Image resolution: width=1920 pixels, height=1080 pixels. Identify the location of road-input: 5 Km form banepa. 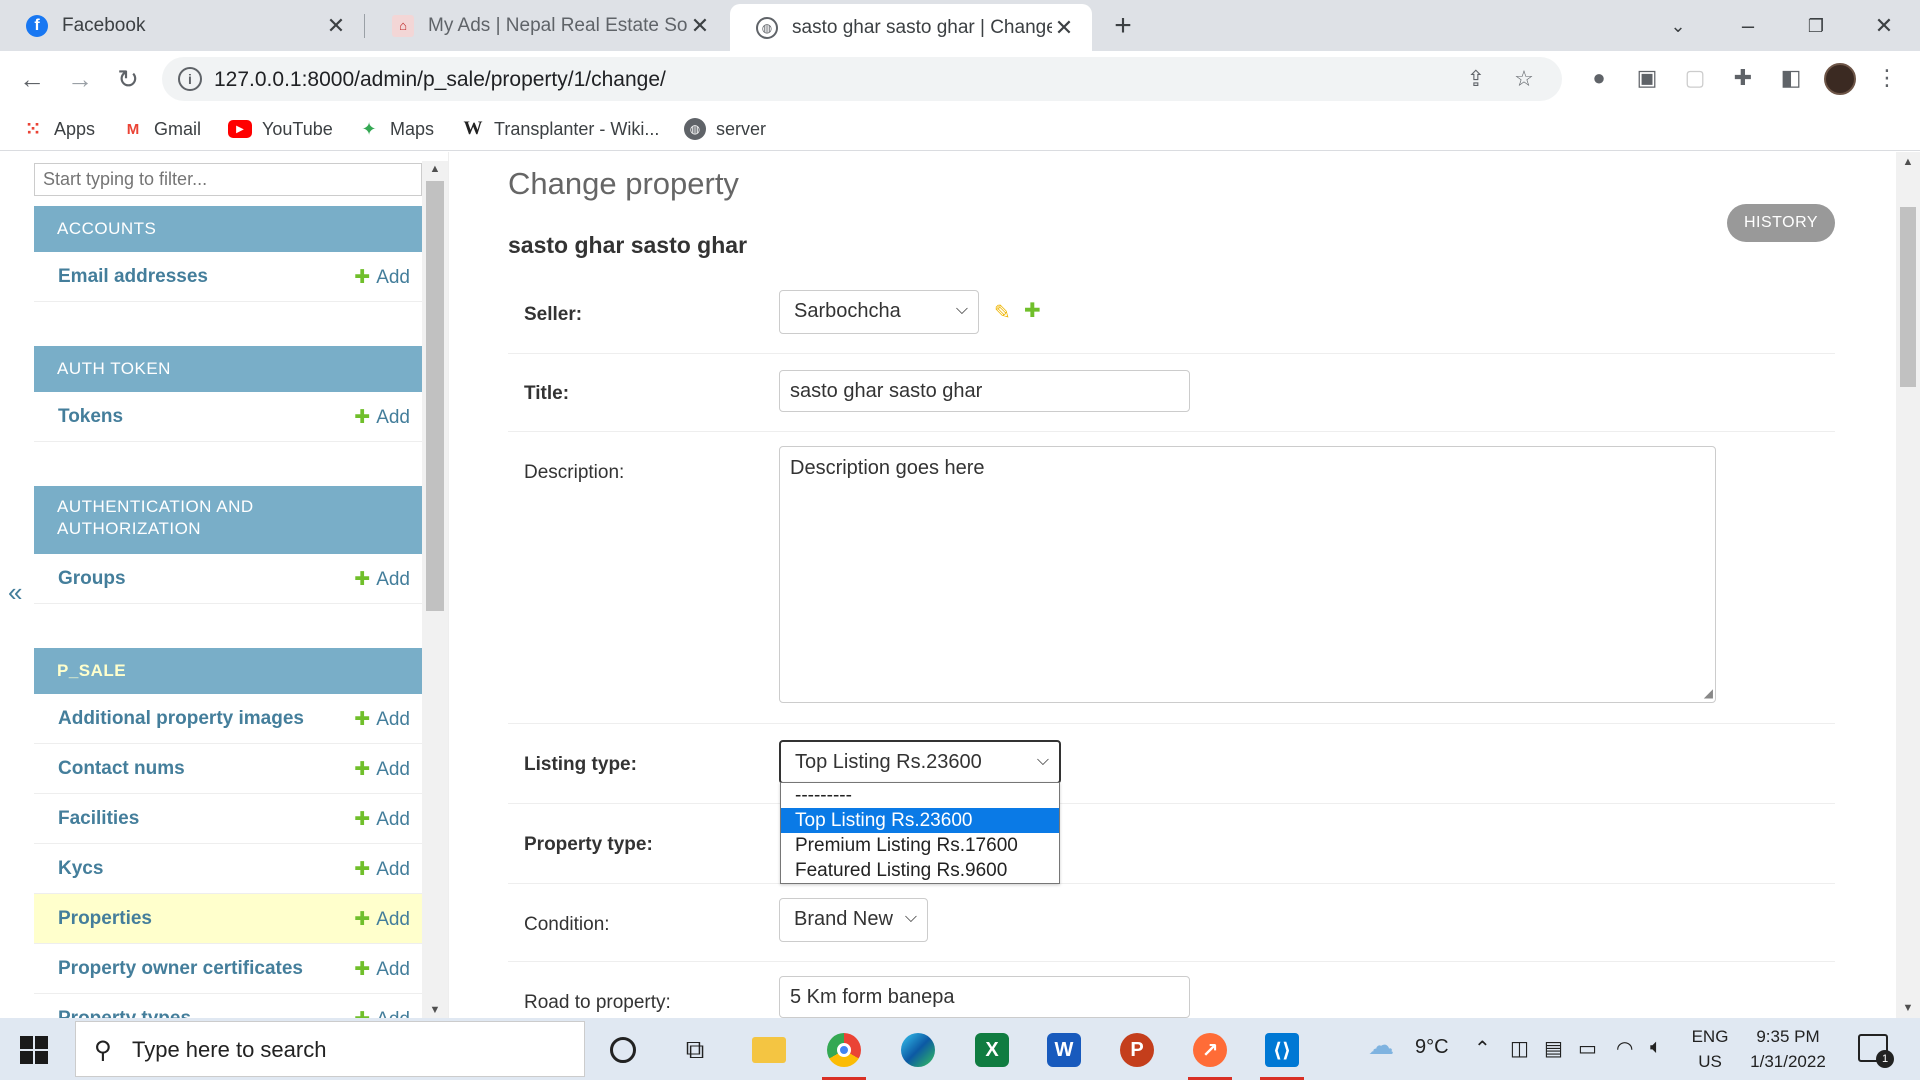
(984, 997).